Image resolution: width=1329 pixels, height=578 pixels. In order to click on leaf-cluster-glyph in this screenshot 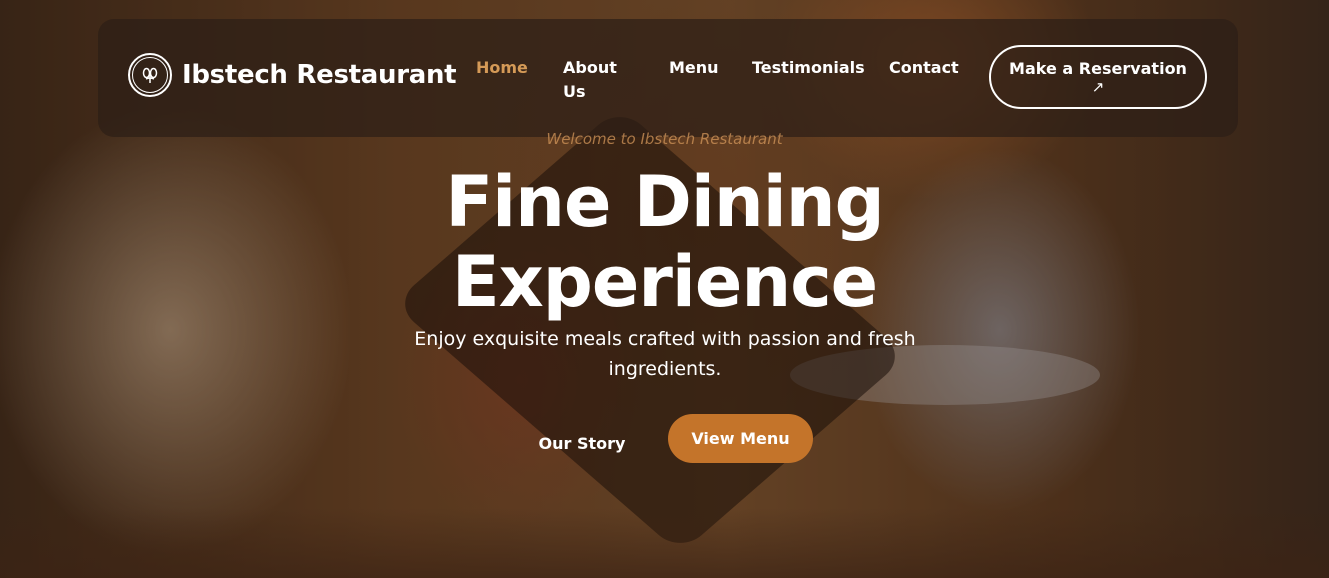, I will do `click(150, 75)`.